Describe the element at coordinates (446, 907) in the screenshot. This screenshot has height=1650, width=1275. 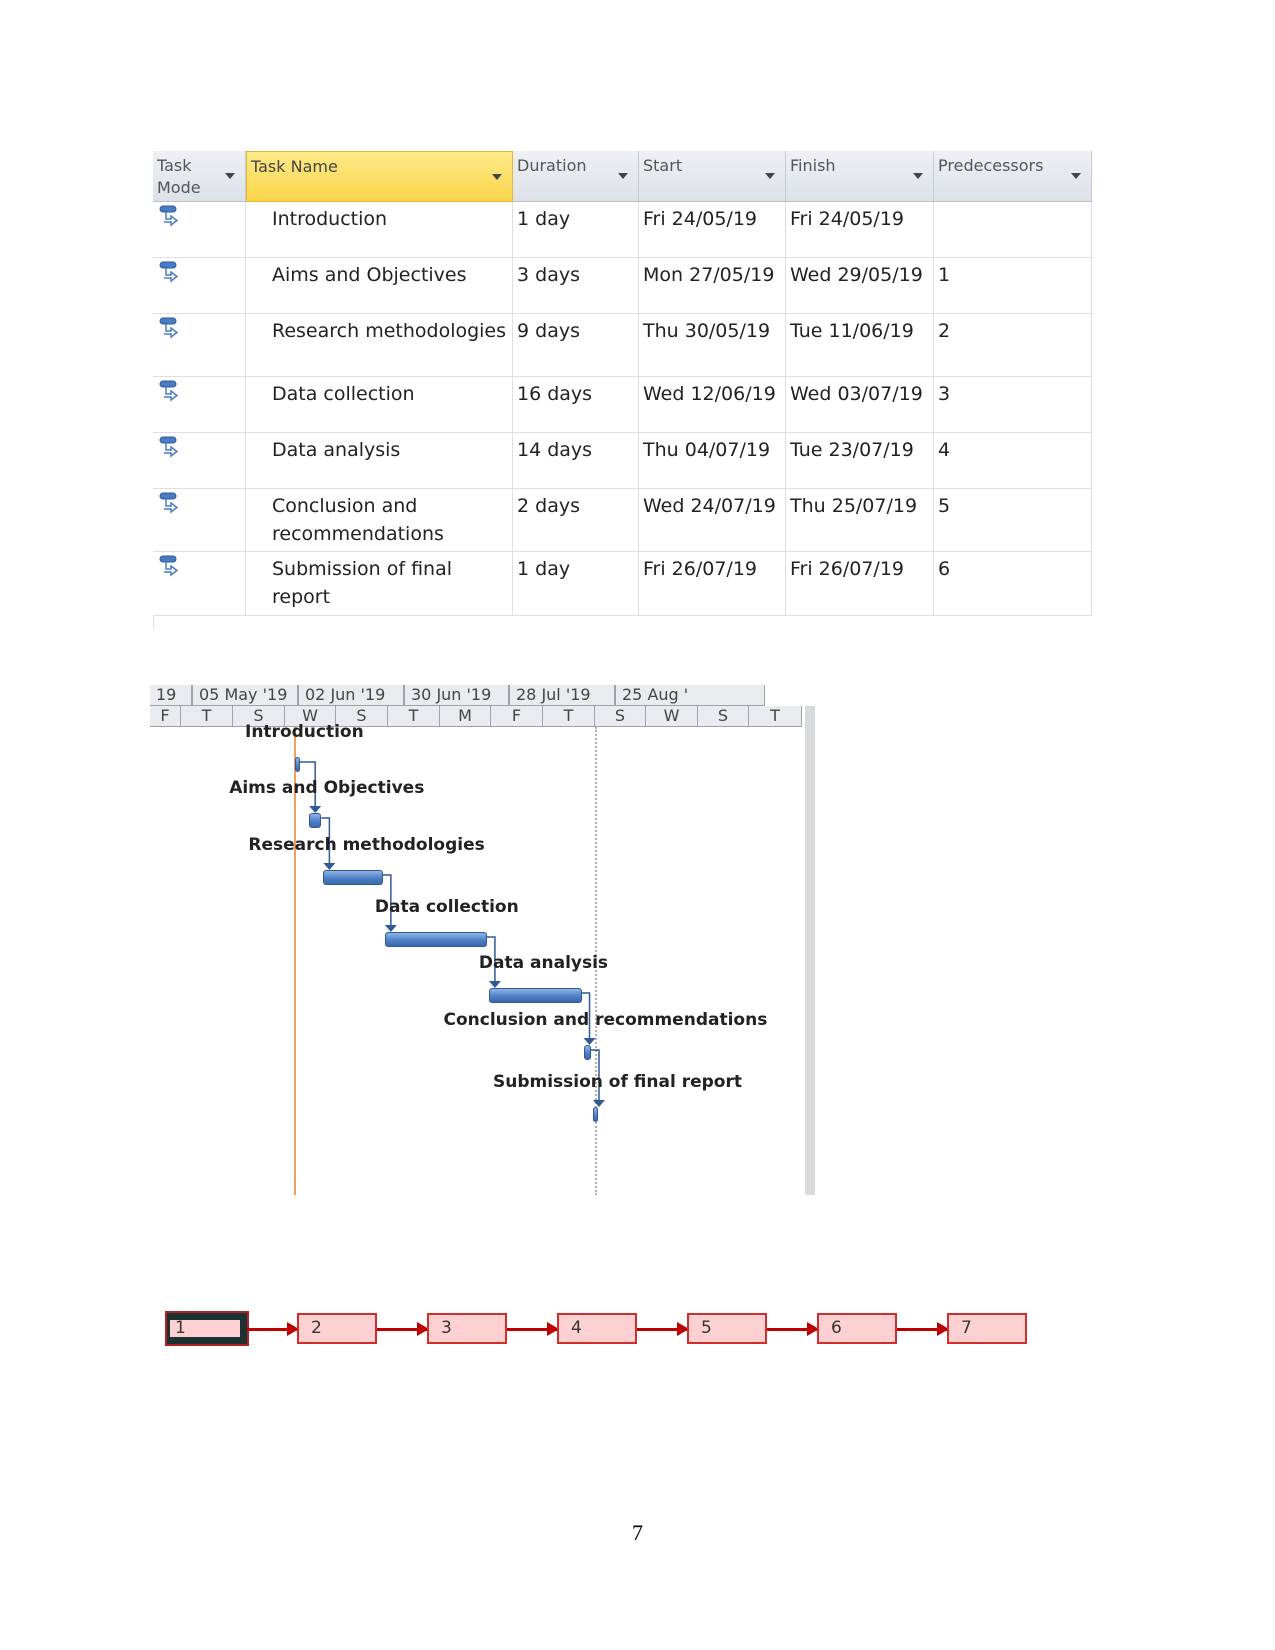
I see `gantt-bar-label: Data collection` at that location.